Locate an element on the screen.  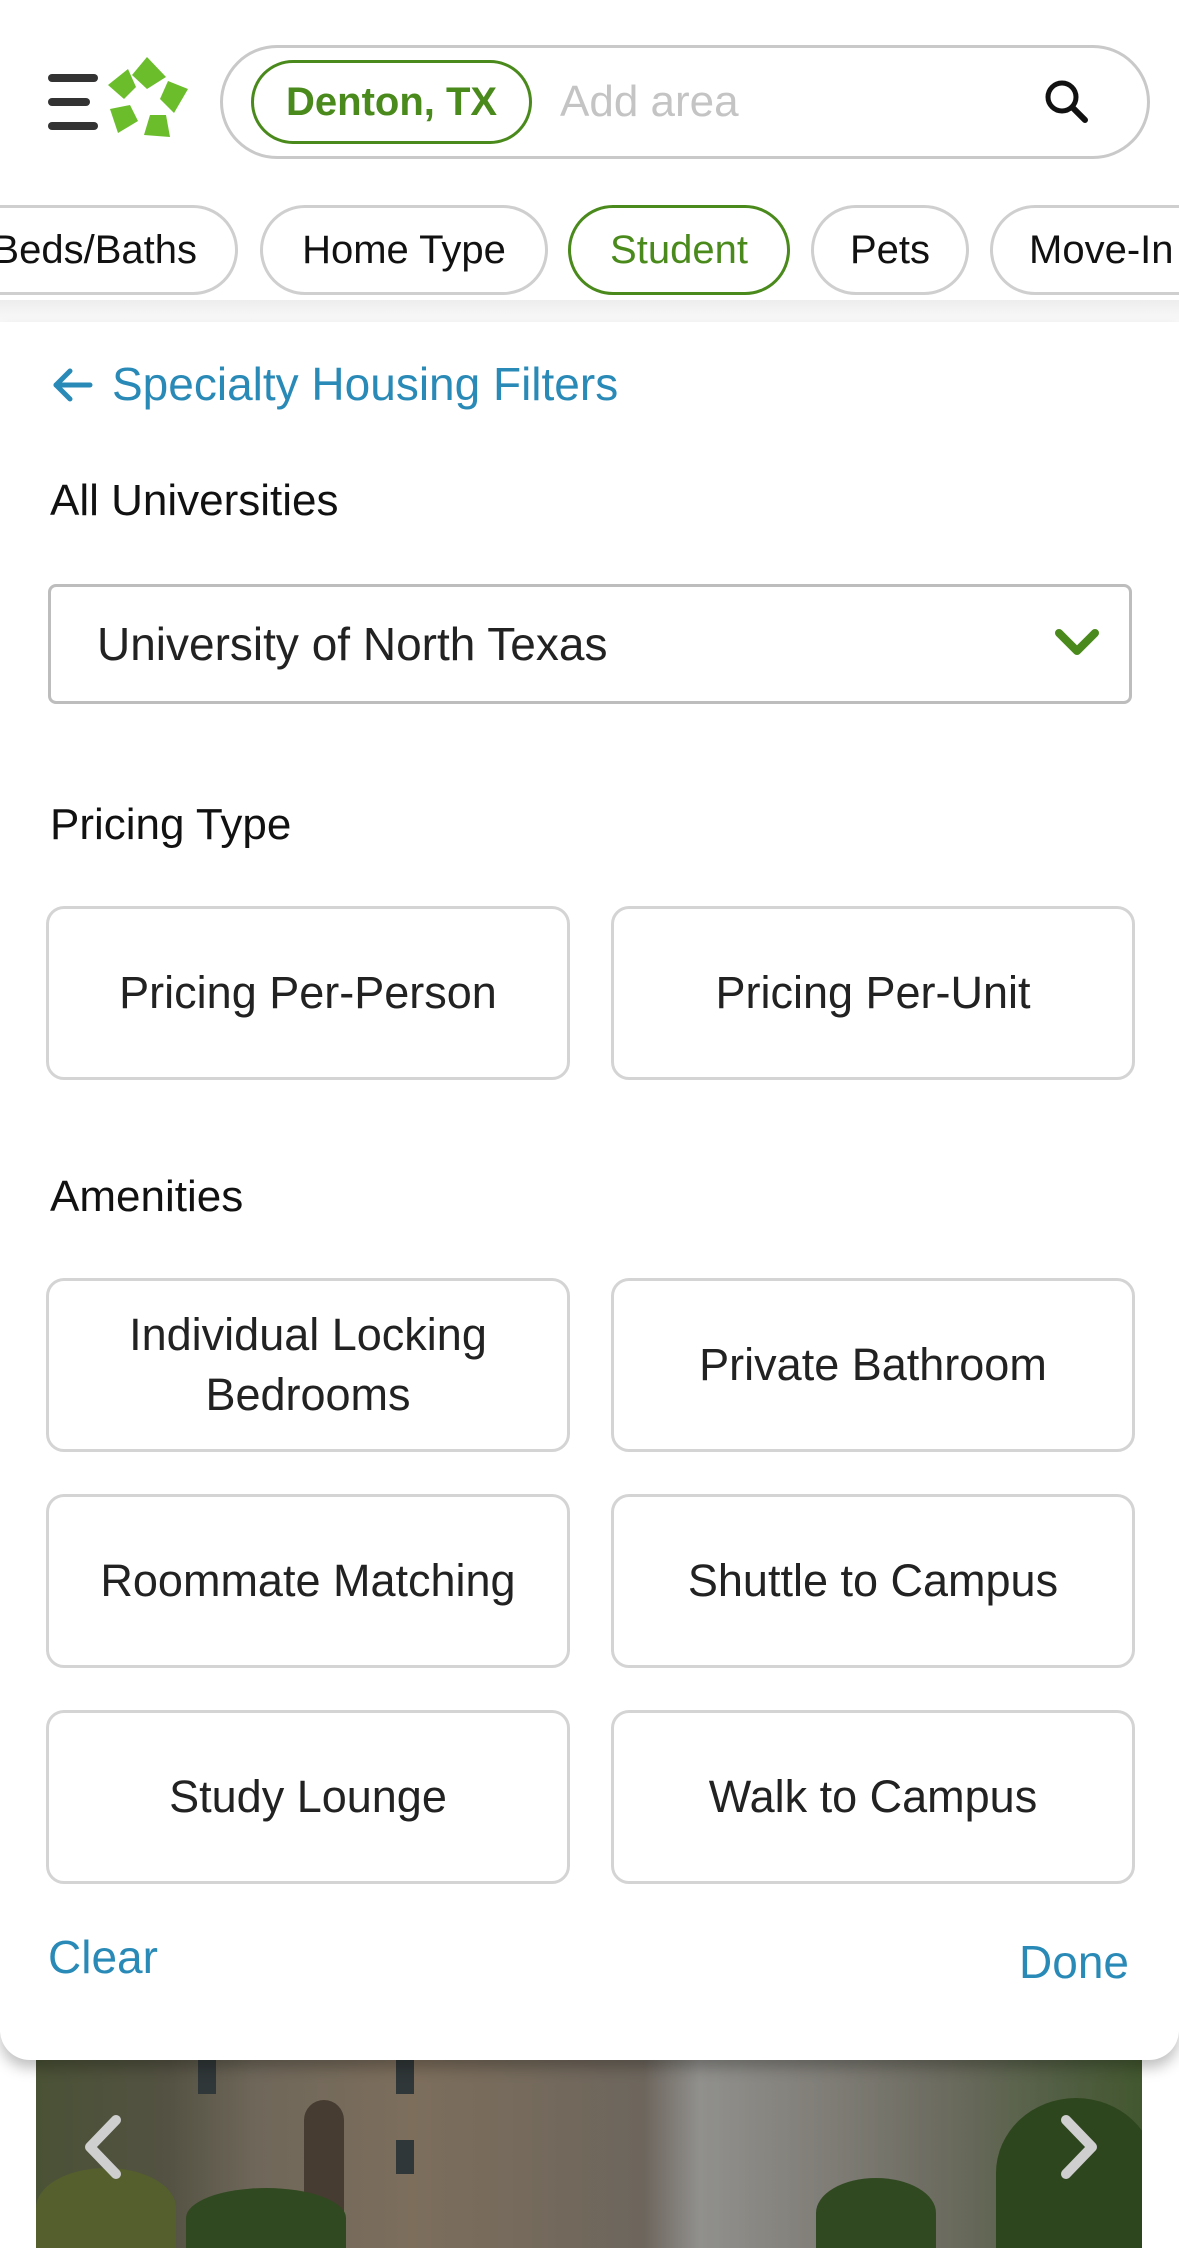
back-arrow-icon is located at coordinates (73, 385).